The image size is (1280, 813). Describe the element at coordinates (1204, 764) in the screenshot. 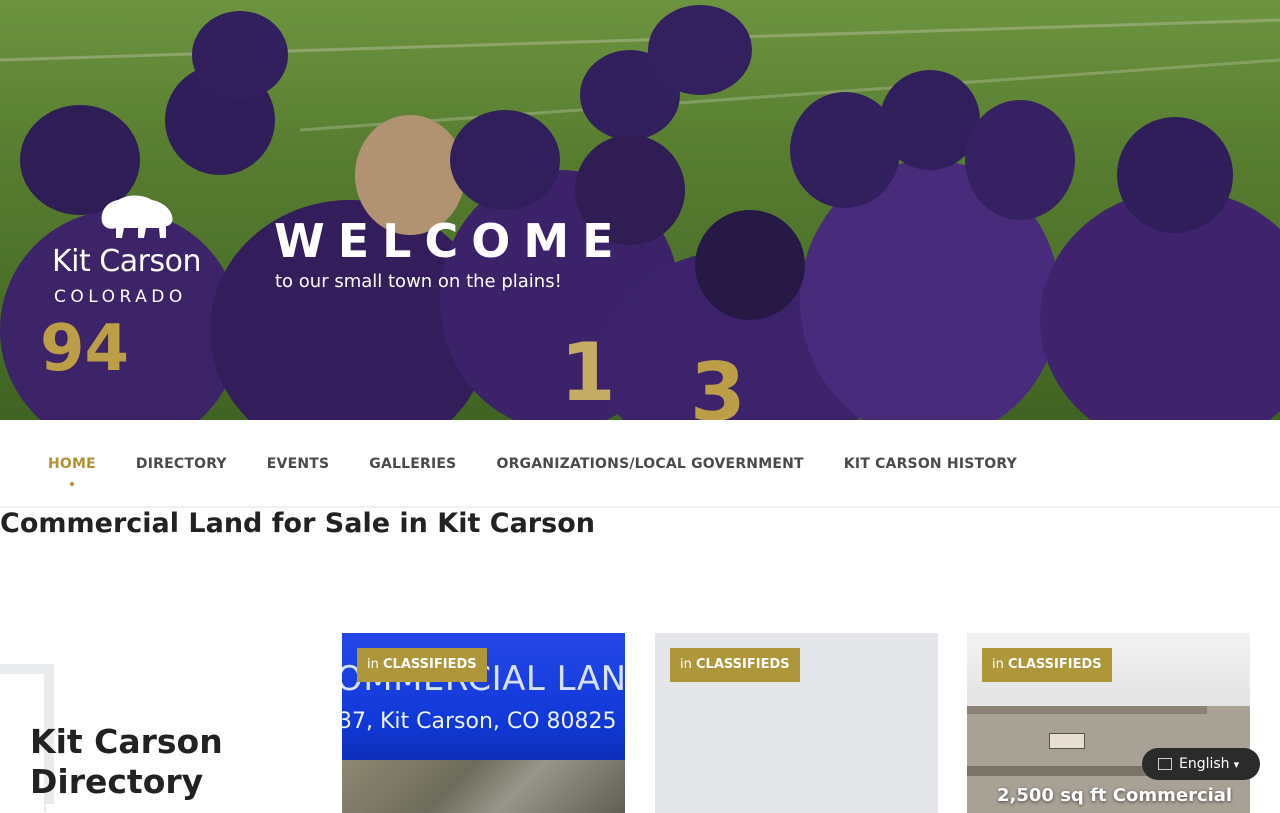

I see `language-label: English` at that location.